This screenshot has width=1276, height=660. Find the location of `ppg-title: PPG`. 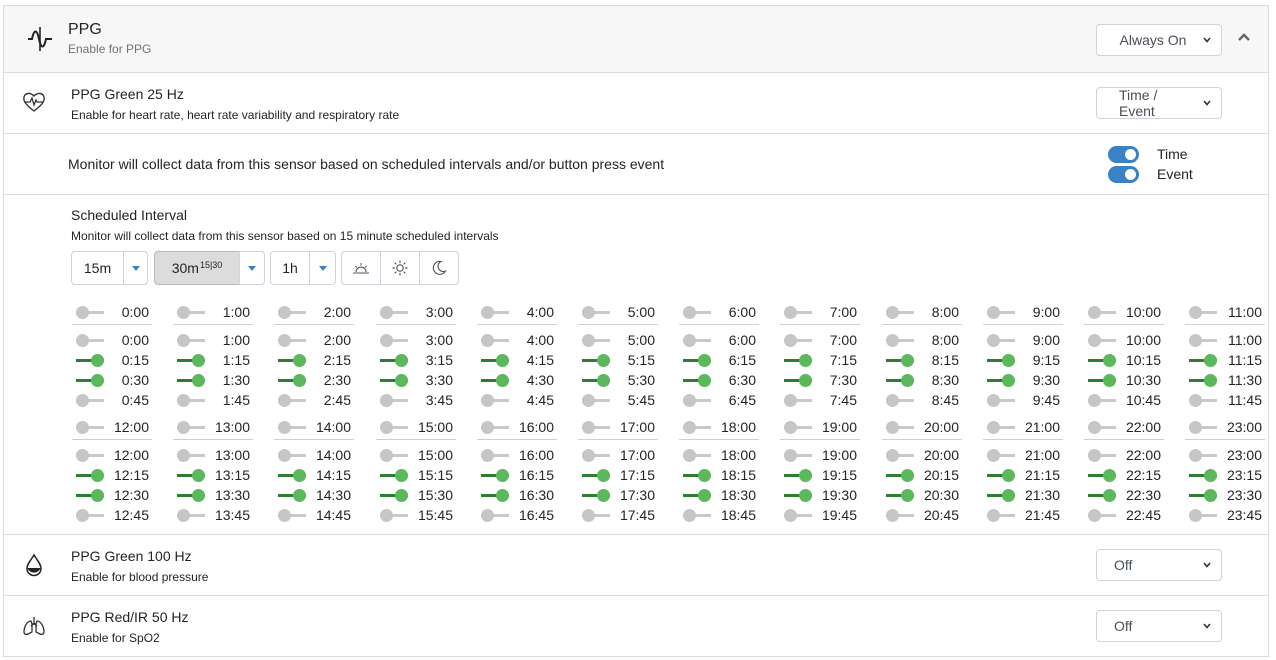

ppg-title: PPG is located at coordinates (85, 29).